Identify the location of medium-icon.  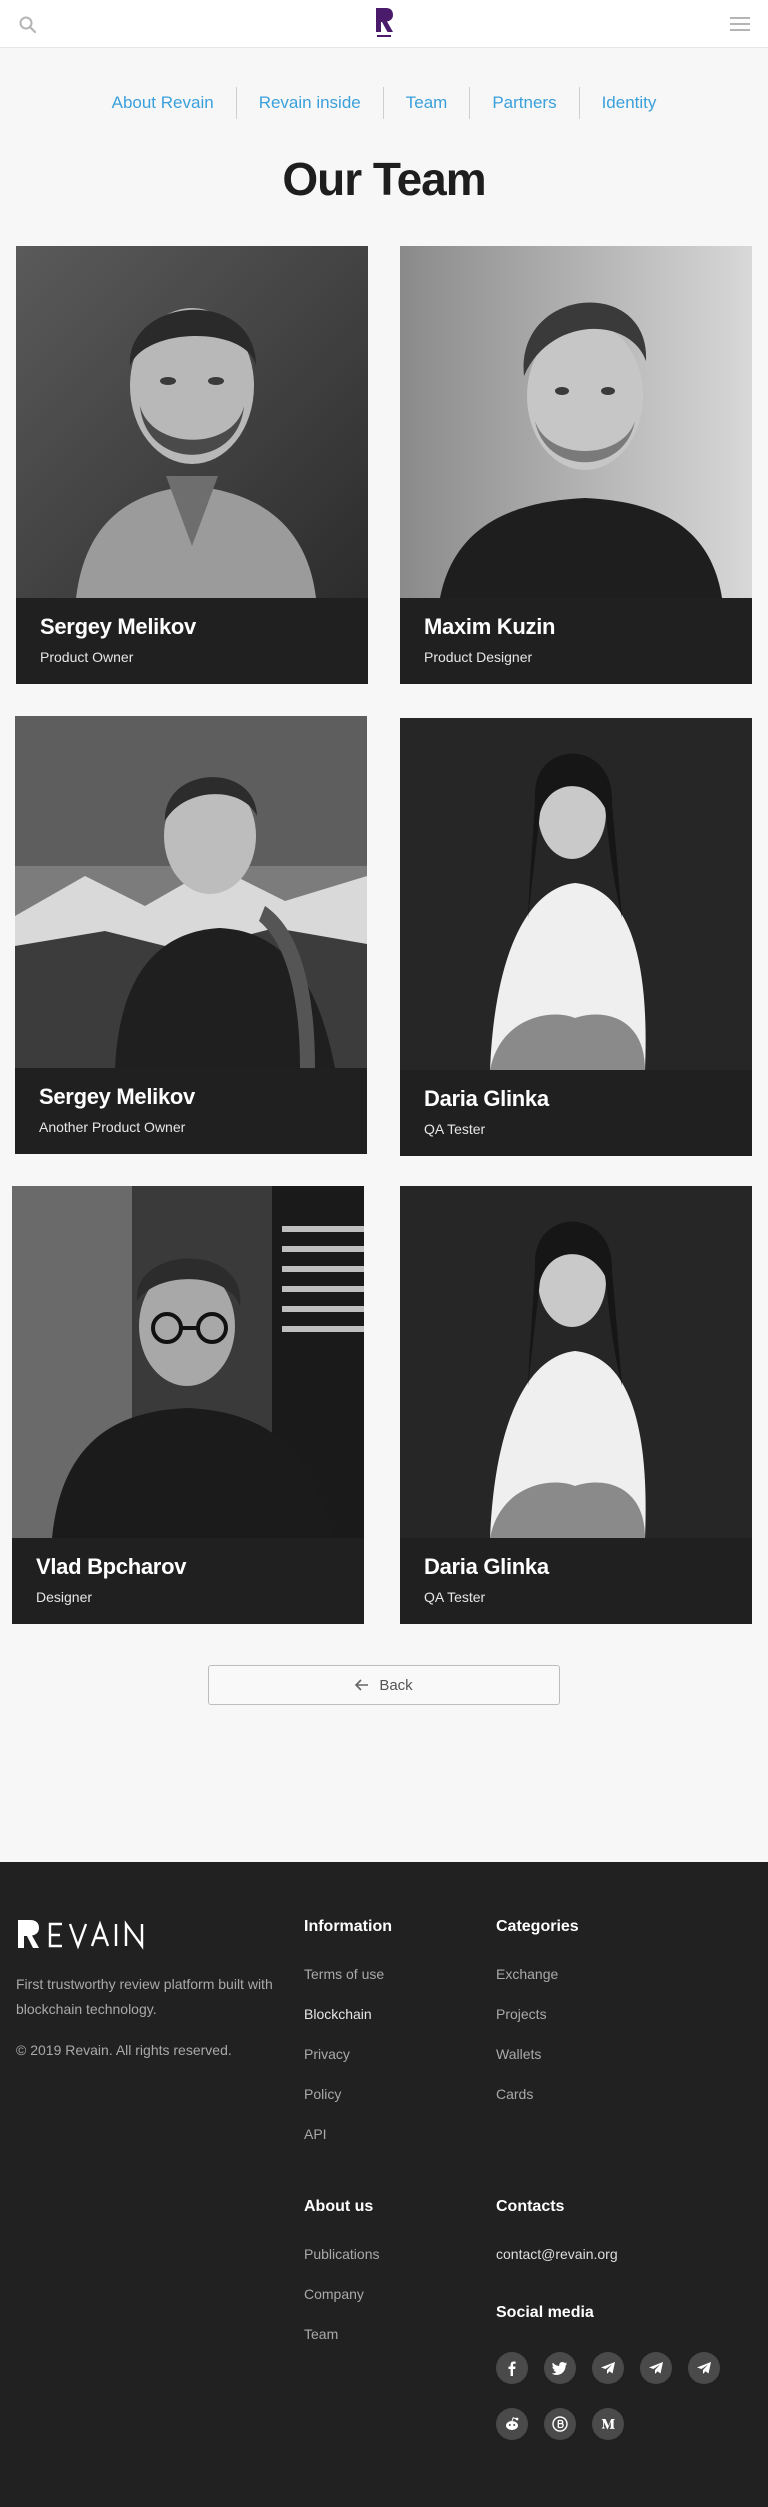
(608, 2424).